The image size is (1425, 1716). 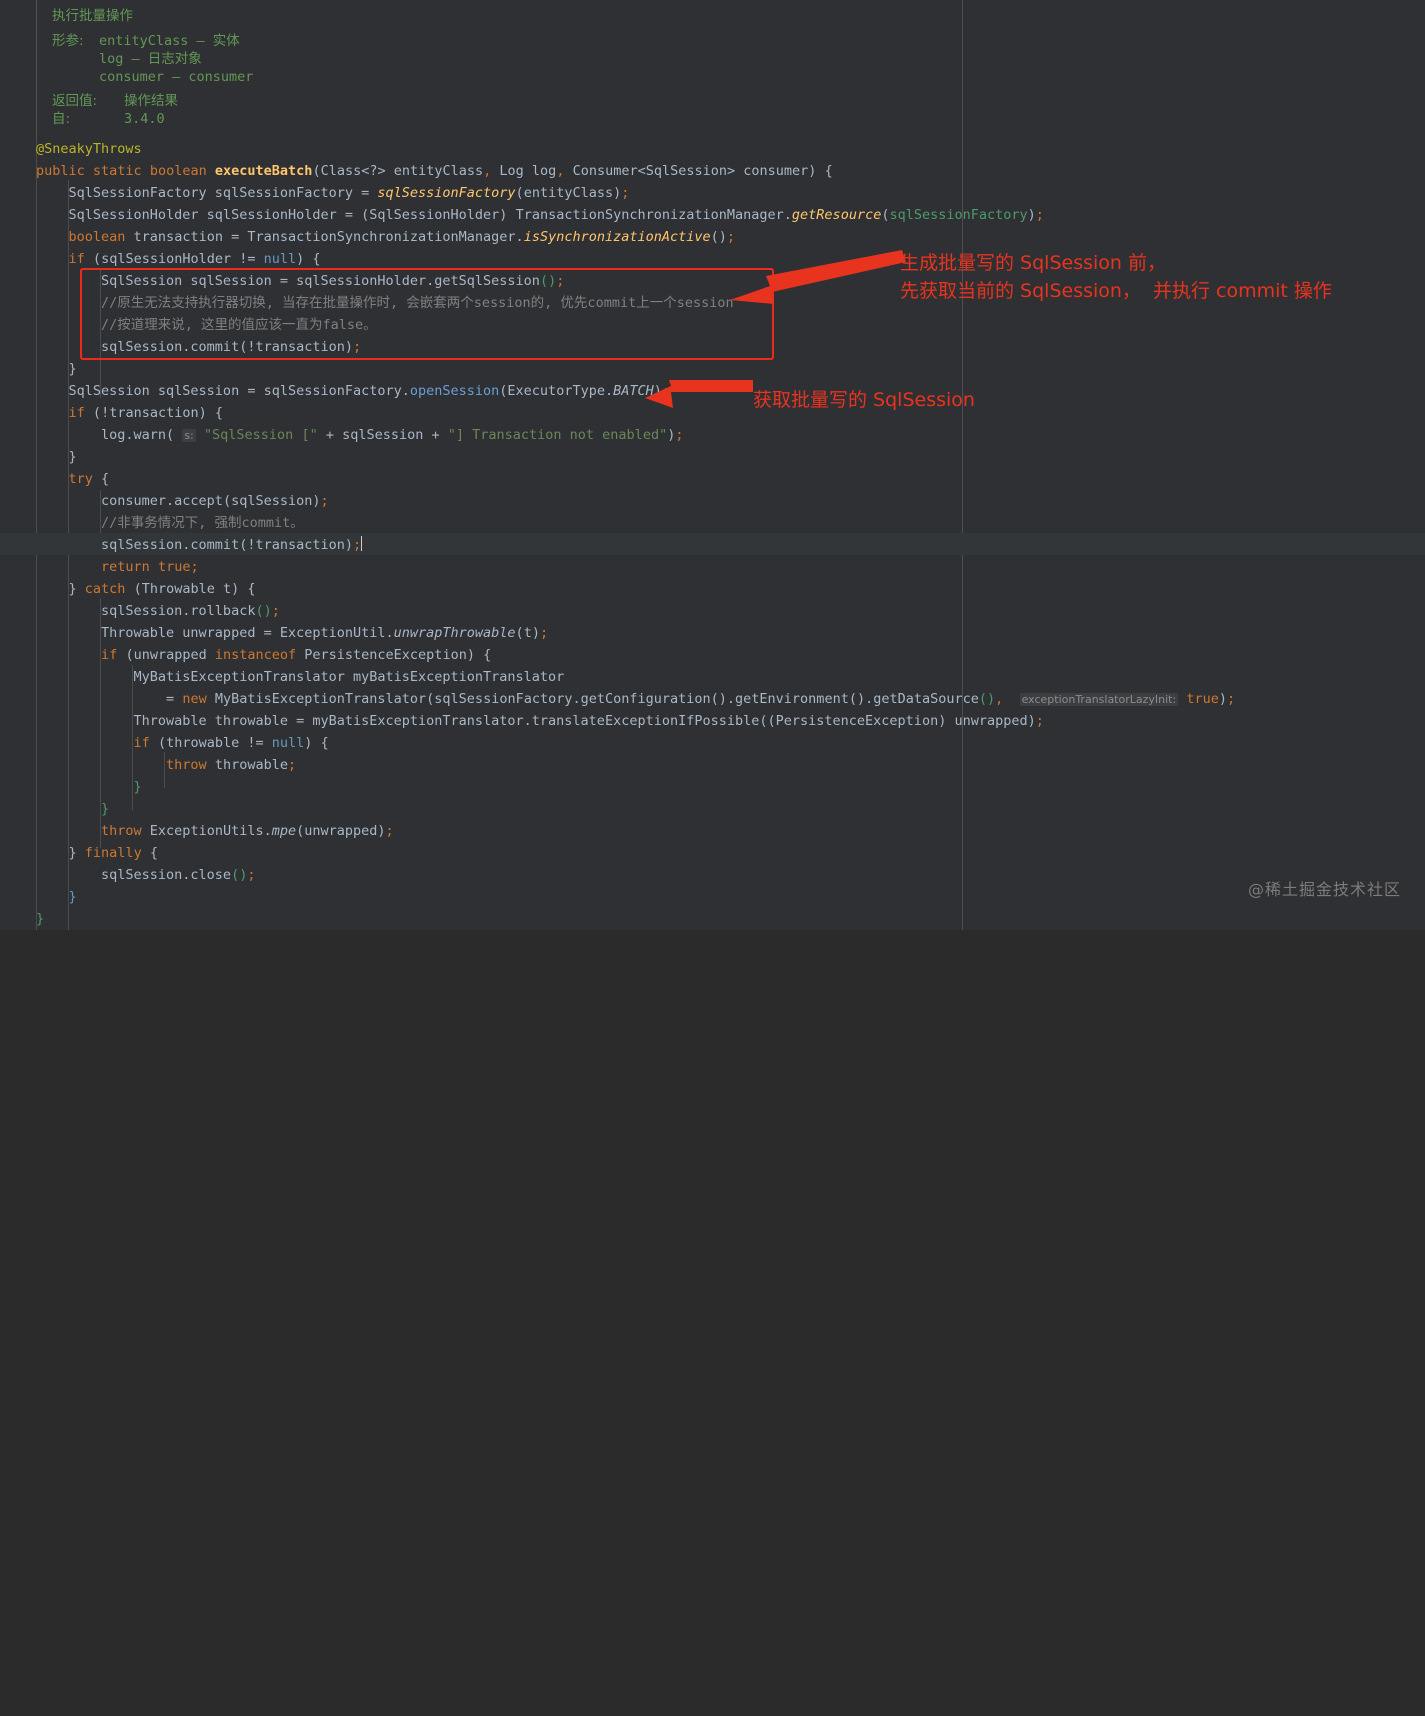 What do you see at coordinates (1099, 699) in the screenshot?
I see `param-hint-lazyinit: exceptionTranslatorLazyInit:` at bounding box center [1099, 699].